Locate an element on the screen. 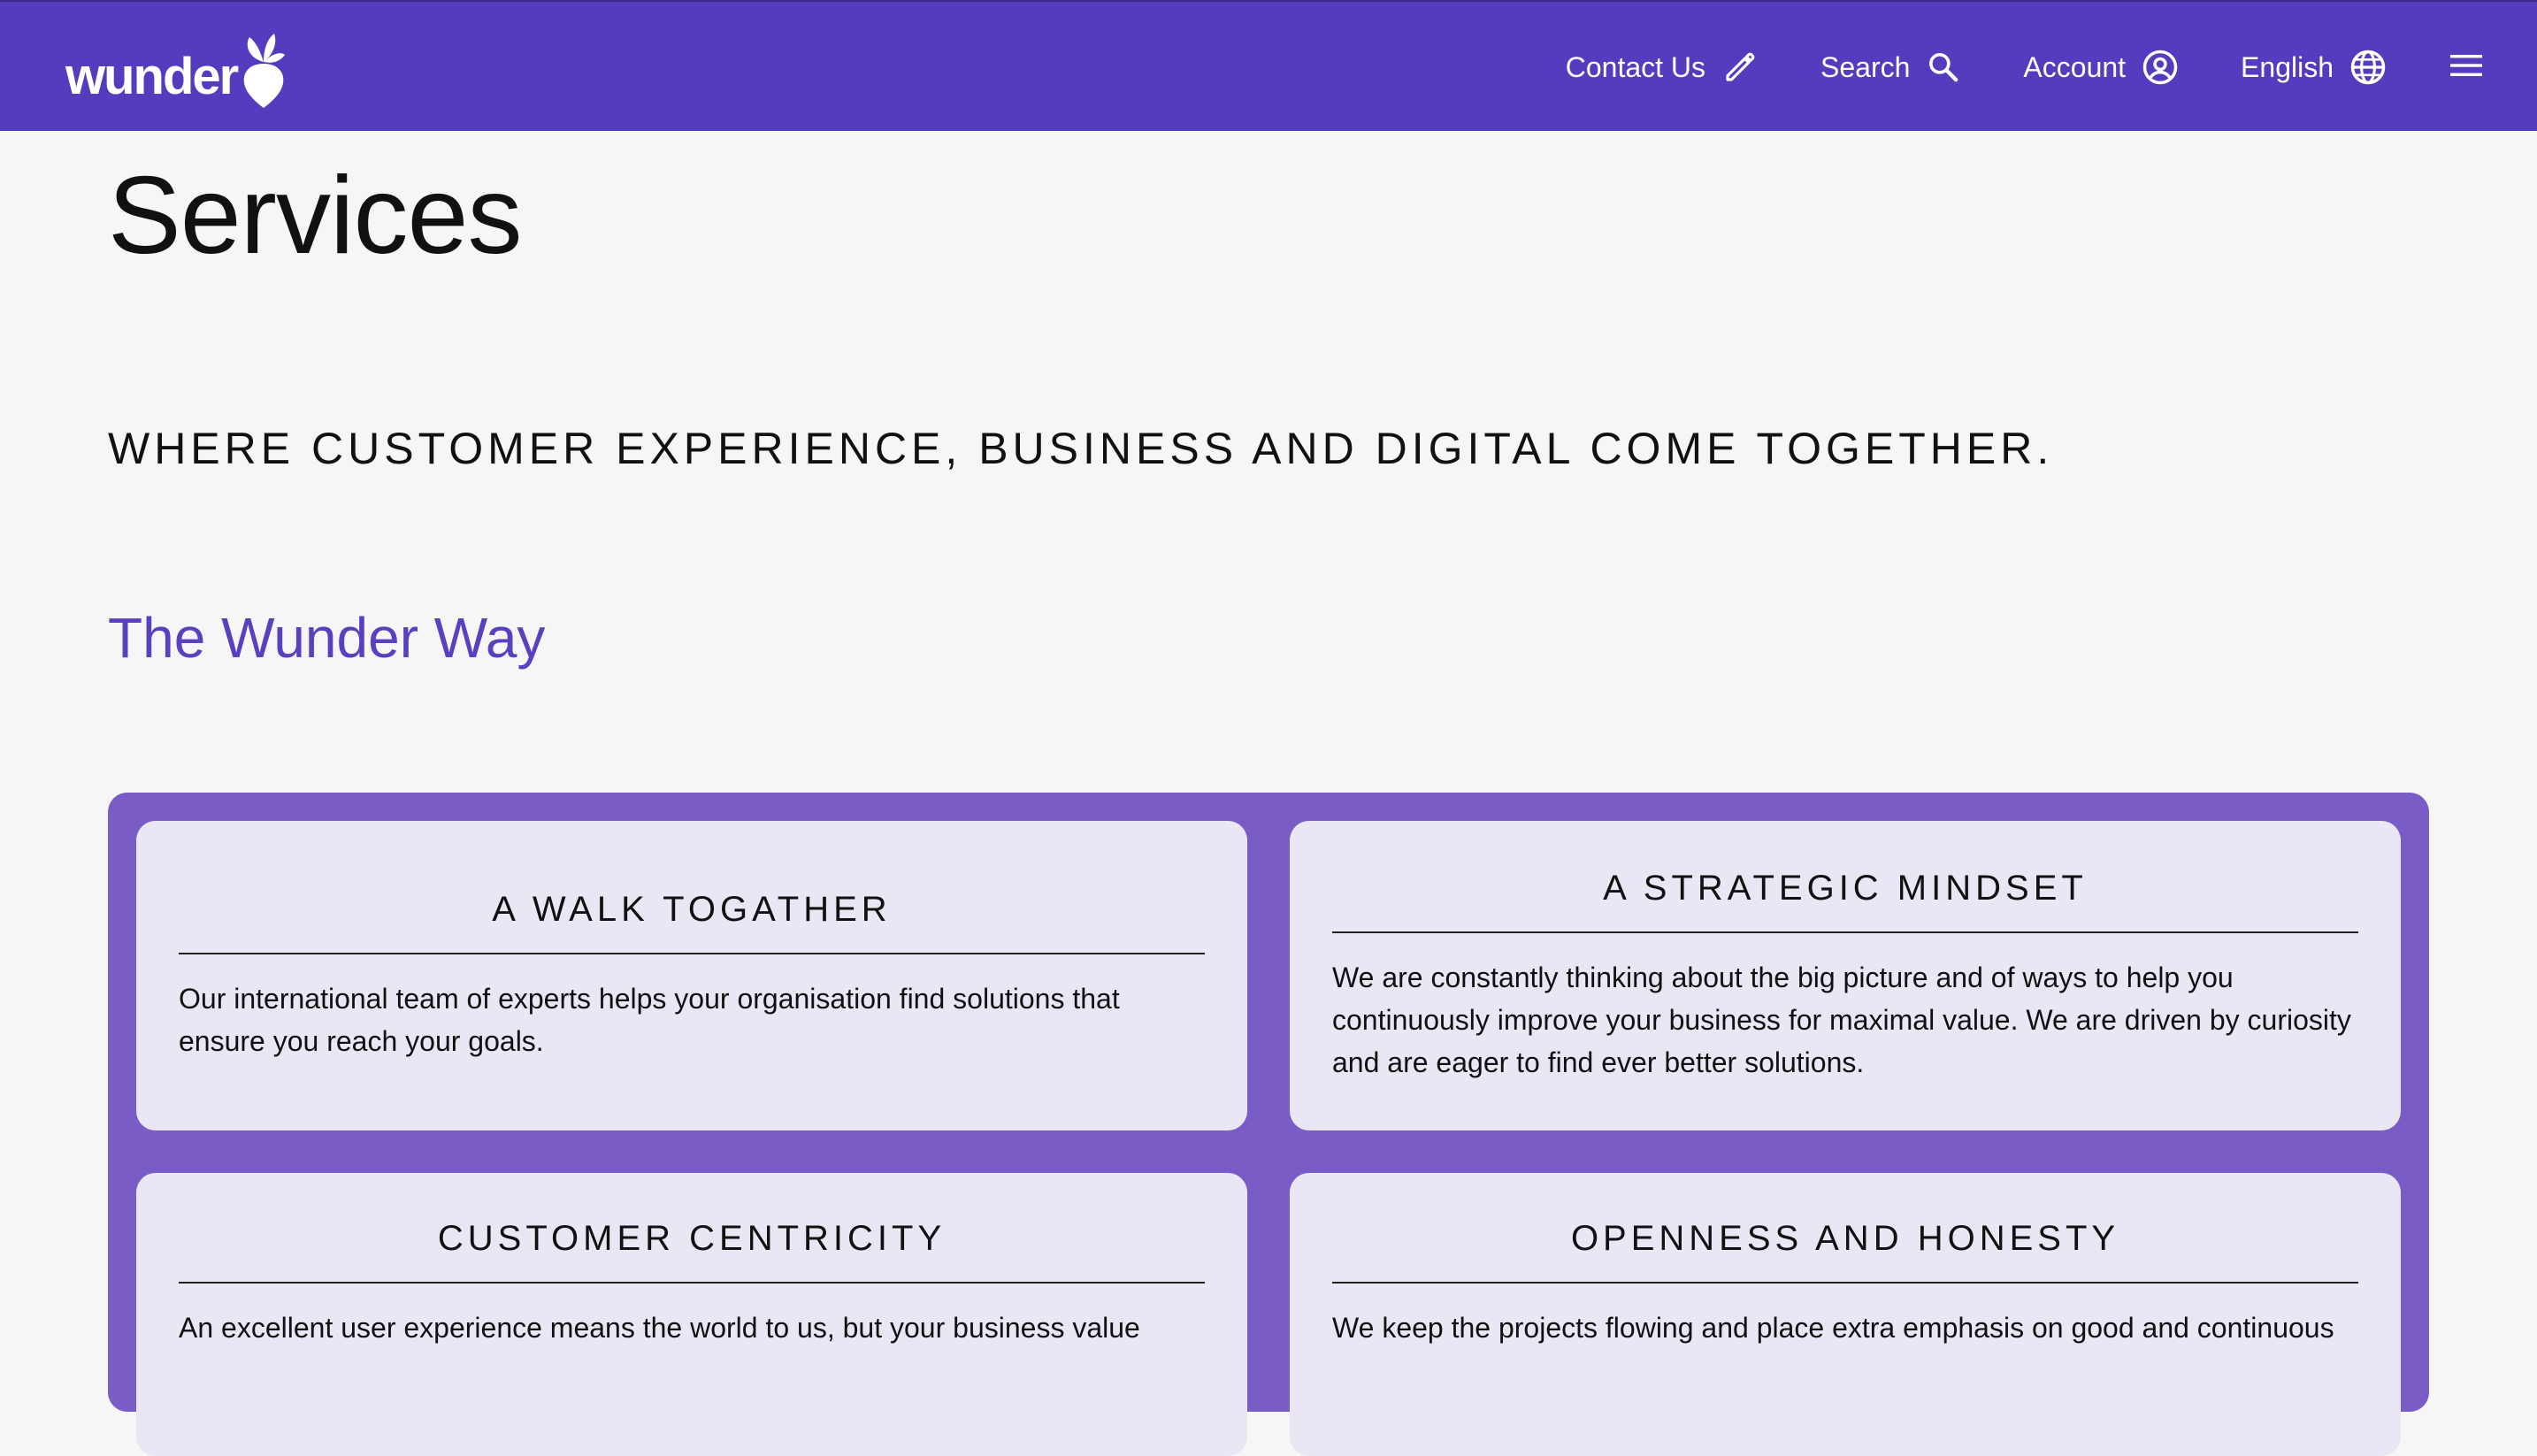 This screenshot has width=2537, height=1456. nav-contact-us: Contact Us is located at coordinates (1662, 67).